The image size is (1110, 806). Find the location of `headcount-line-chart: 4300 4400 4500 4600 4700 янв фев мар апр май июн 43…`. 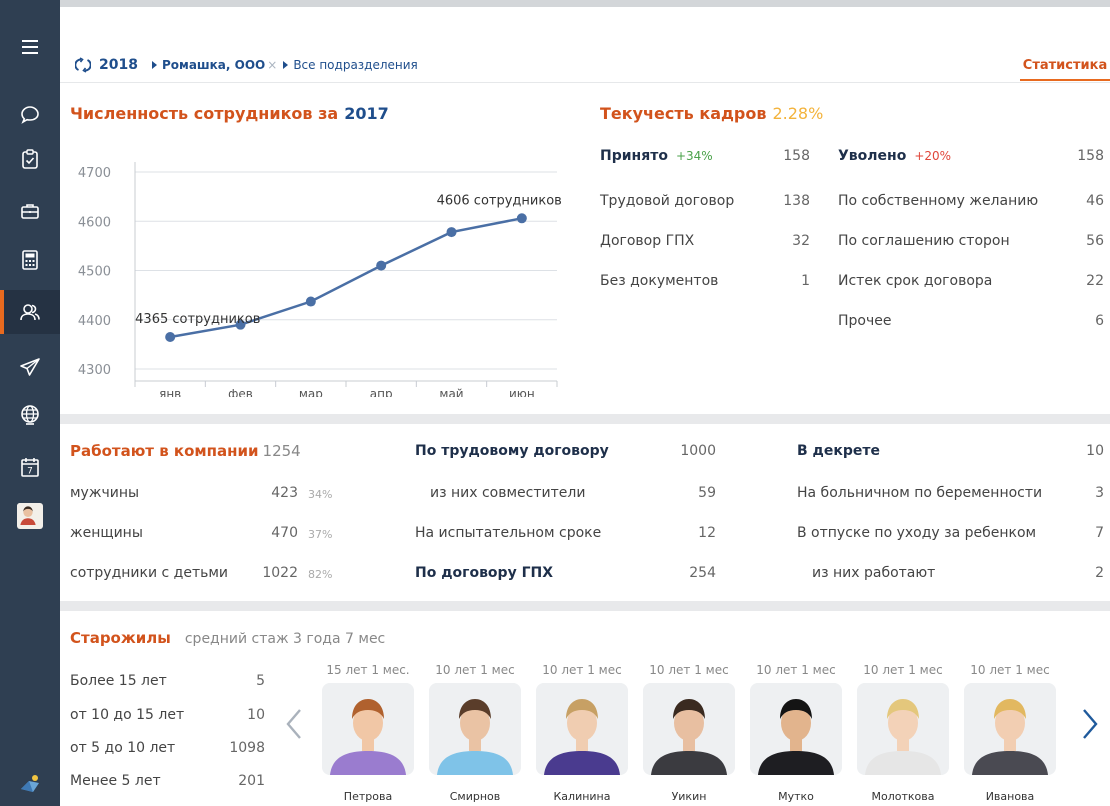

headcount-line-chart: 4300 4400 4500 4600 4700 янв фев мар апр май июн 43… is located at coordinates (320, 279).